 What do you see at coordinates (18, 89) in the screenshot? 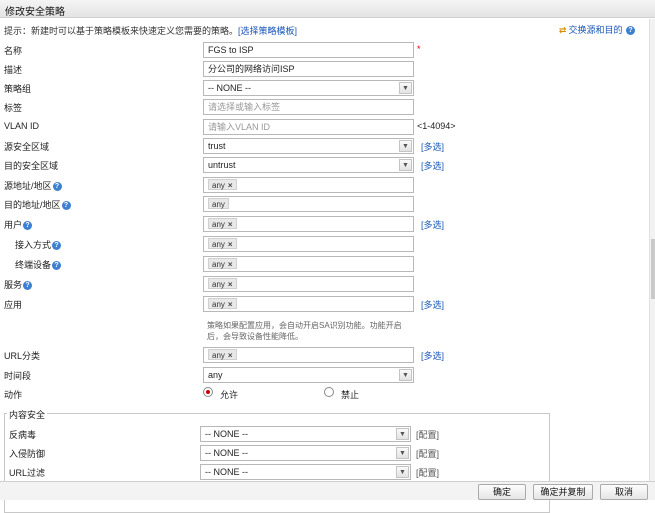
I see `policy-group-label: 策略组` at bounding box center [18, 89].